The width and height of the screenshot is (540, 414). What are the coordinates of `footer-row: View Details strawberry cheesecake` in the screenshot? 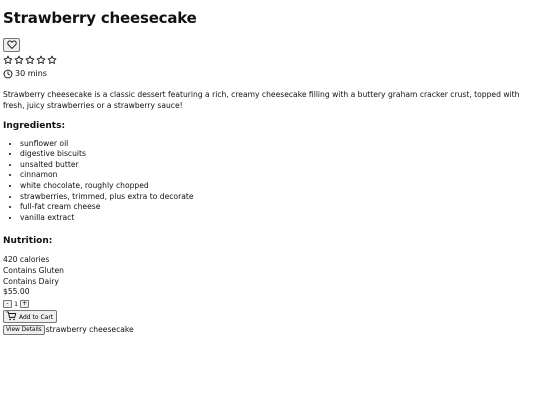 It's located at (270, 330).